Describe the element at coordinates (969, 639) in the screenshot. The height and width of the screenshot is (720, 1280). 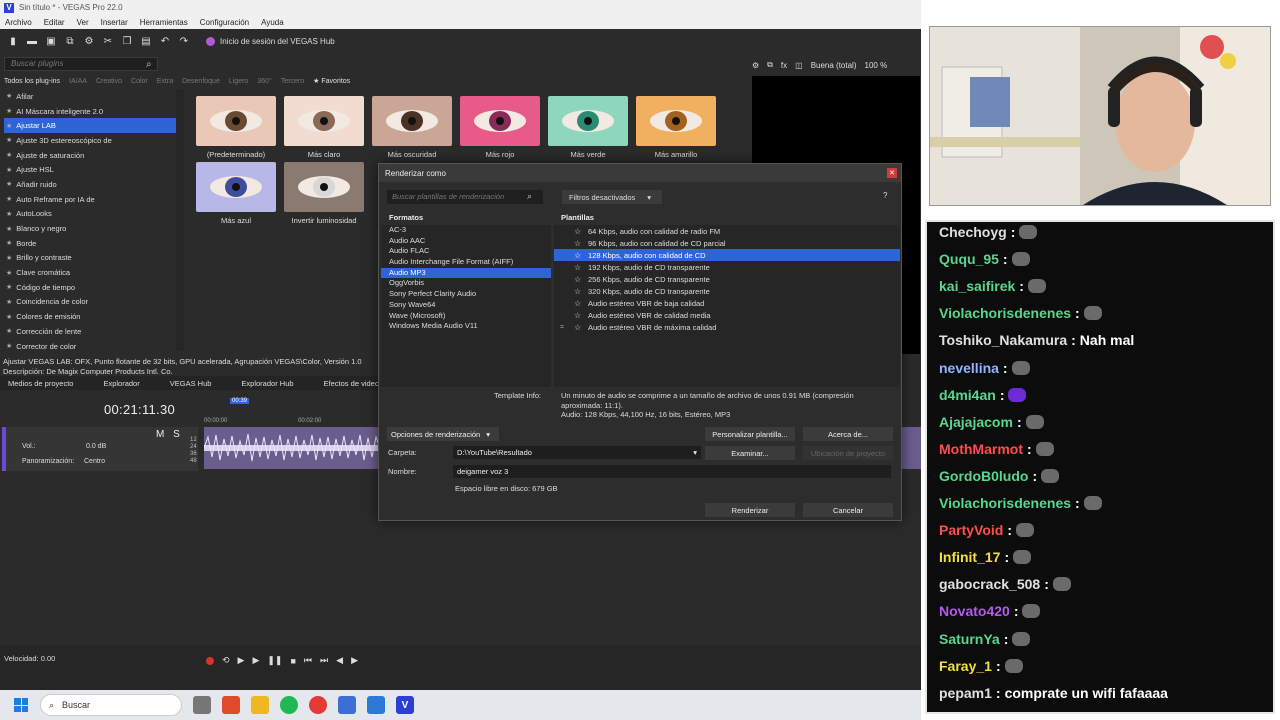
I see `chat-username: SaturnYa` at that location.